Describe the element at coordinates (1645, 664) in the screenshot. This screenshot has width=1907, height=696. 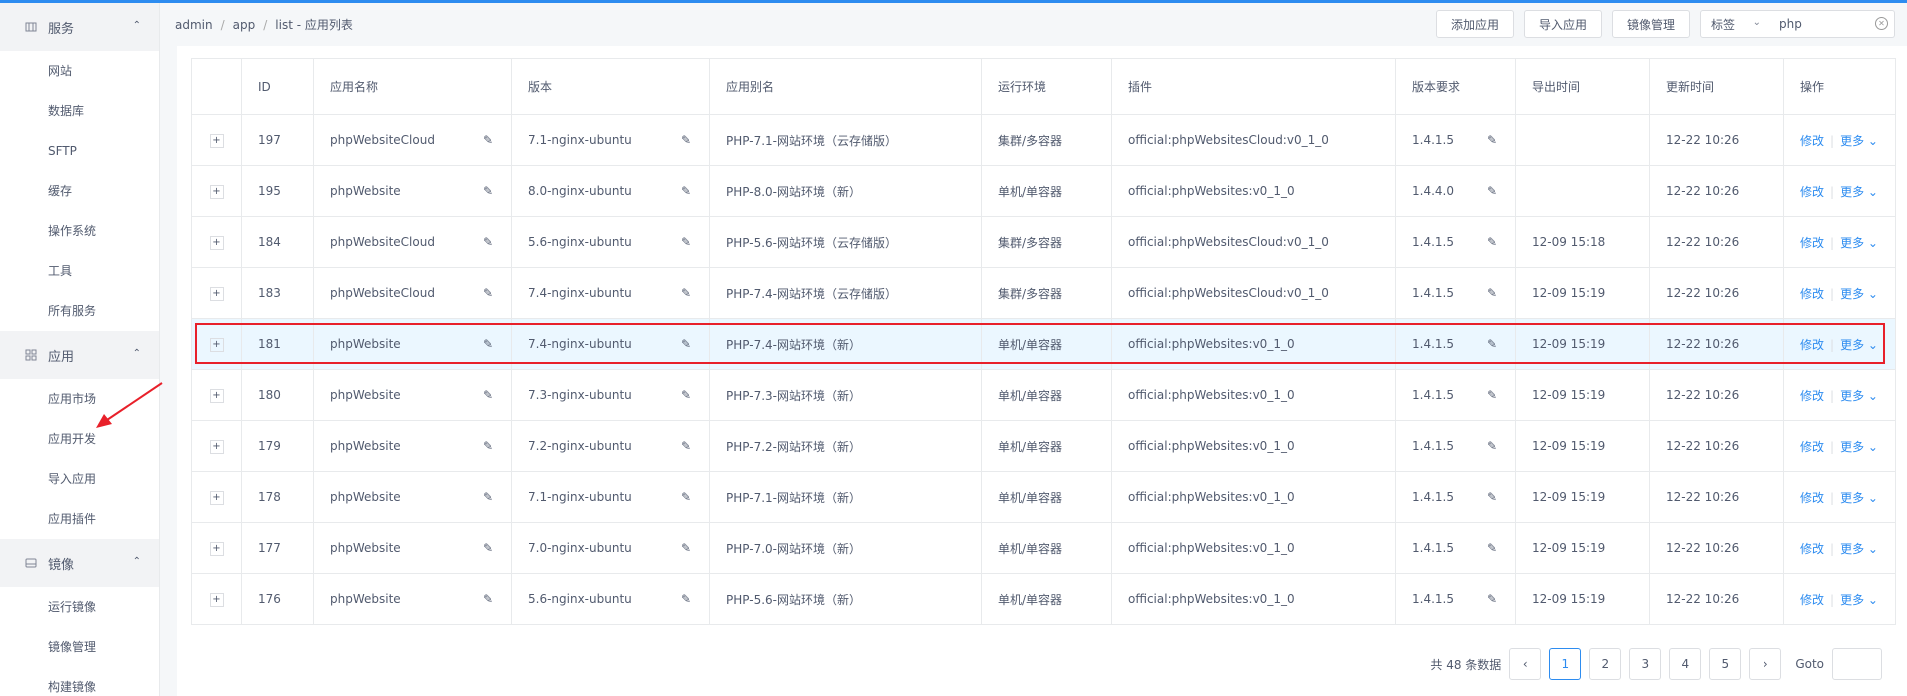
I see `page-button: 3` at that location.